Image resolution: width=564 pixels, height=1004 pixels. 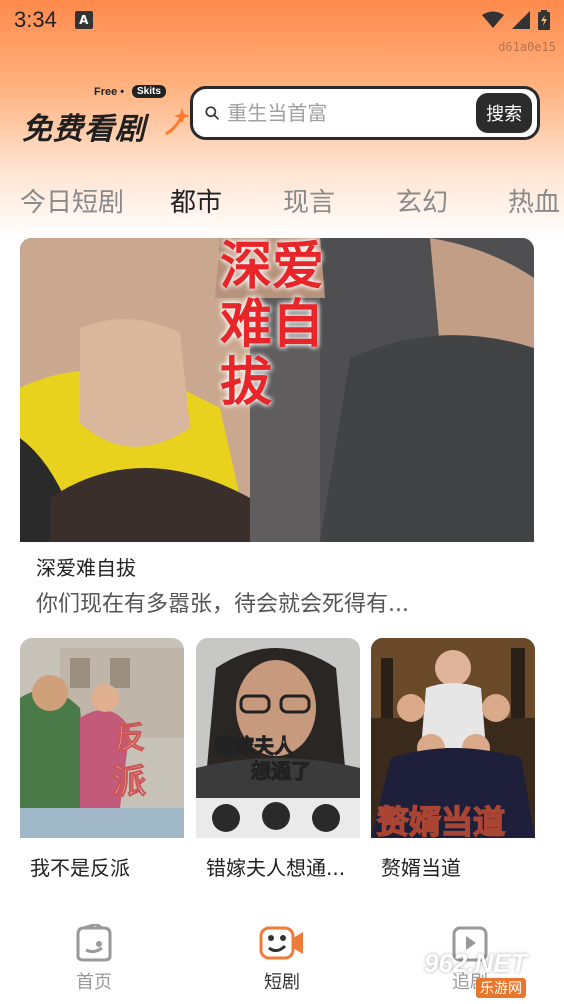 I want to click on drama-card-2-poster: 错嫁夫人 想通了, so click(x=278, y=738).